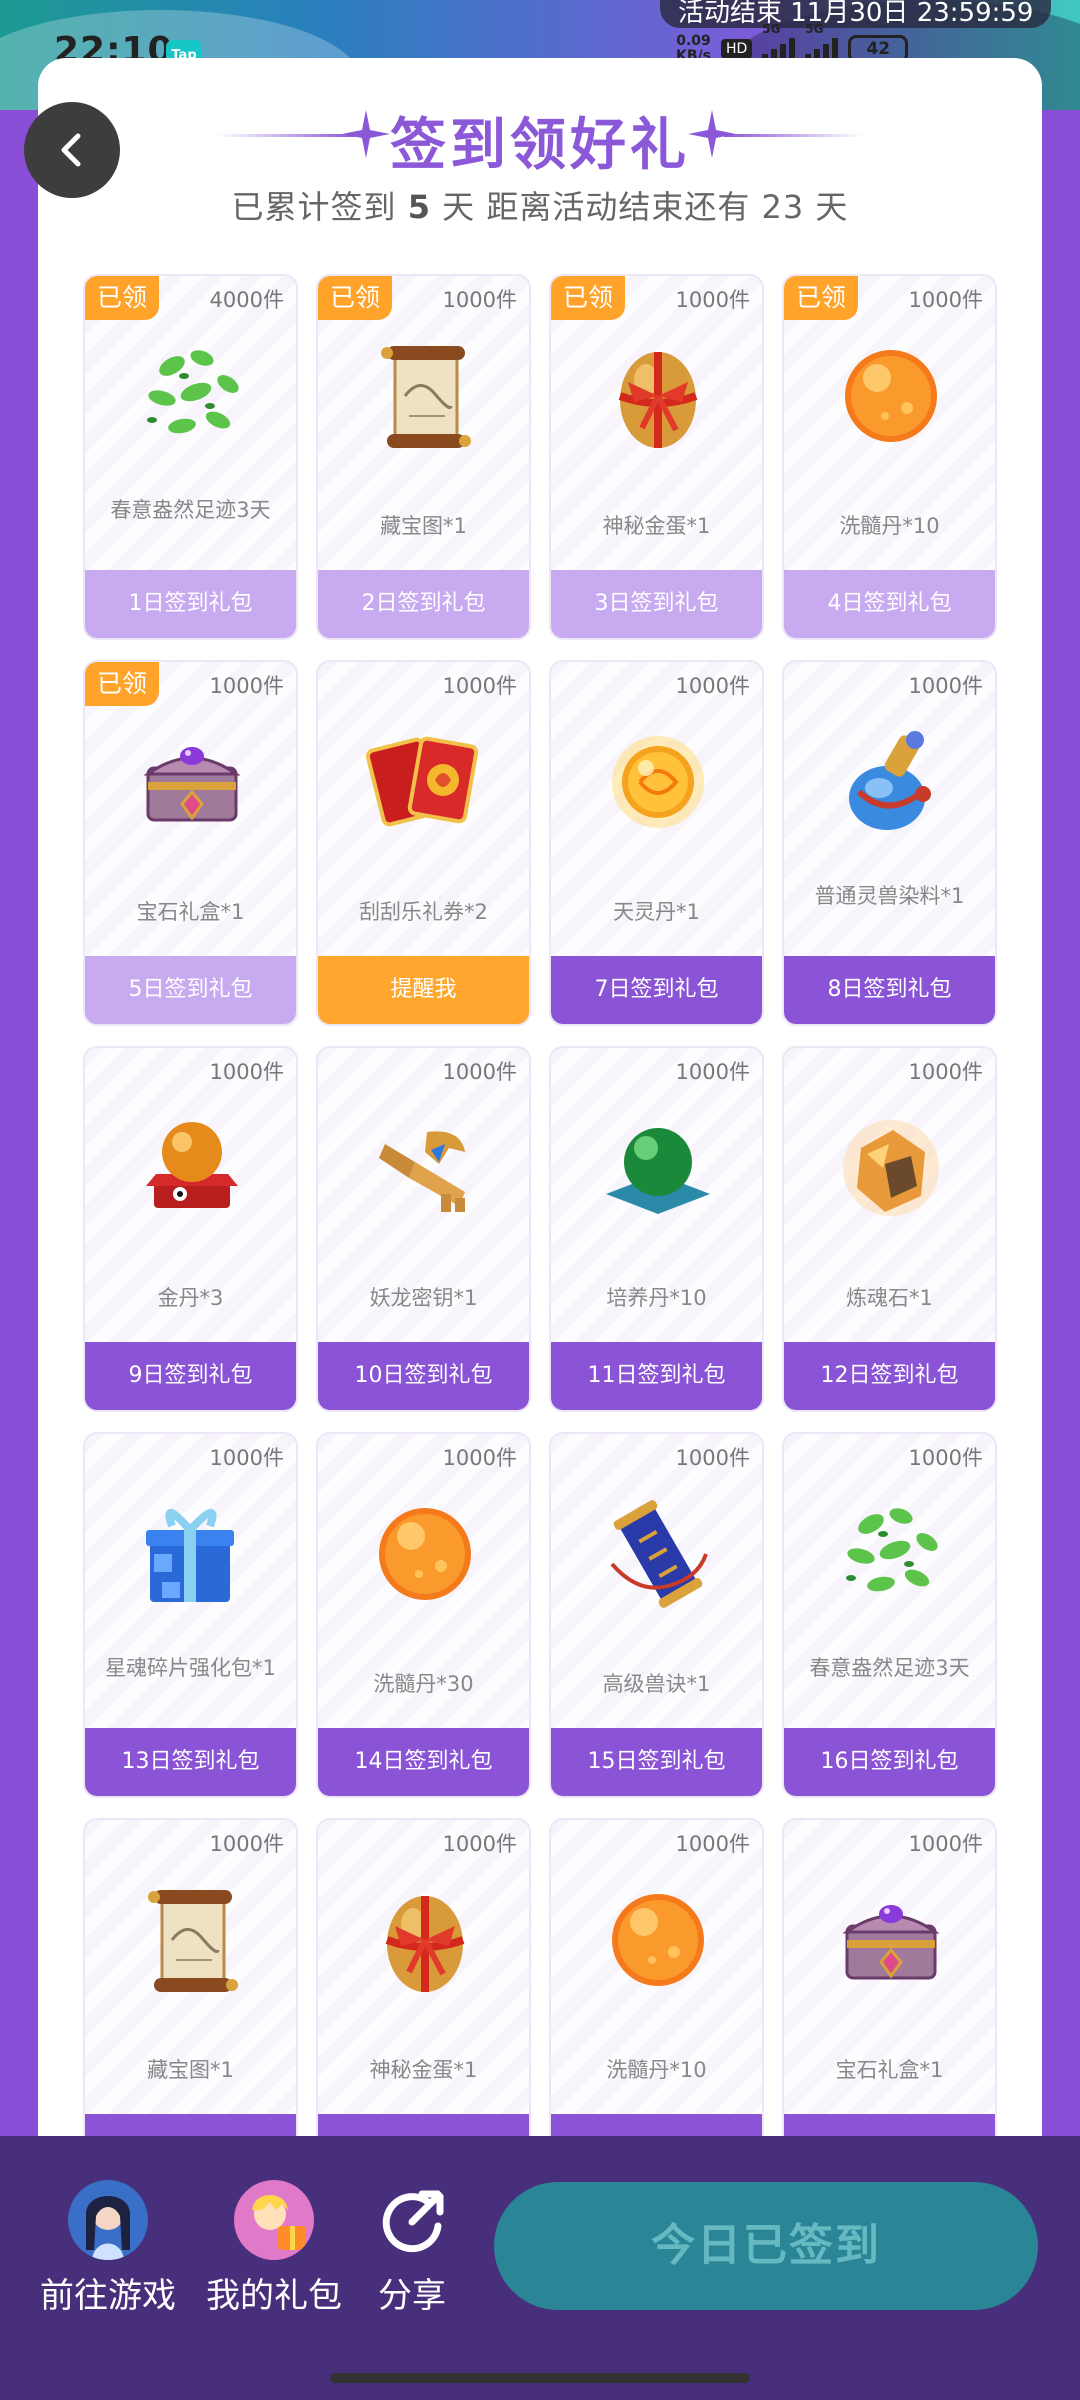  I want to click on home-indicator, so click(540, 2378).